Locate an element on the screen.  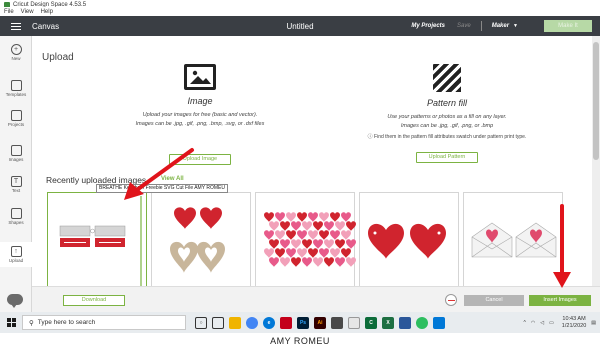
app-icon-light is located at coordinates (354, 322).